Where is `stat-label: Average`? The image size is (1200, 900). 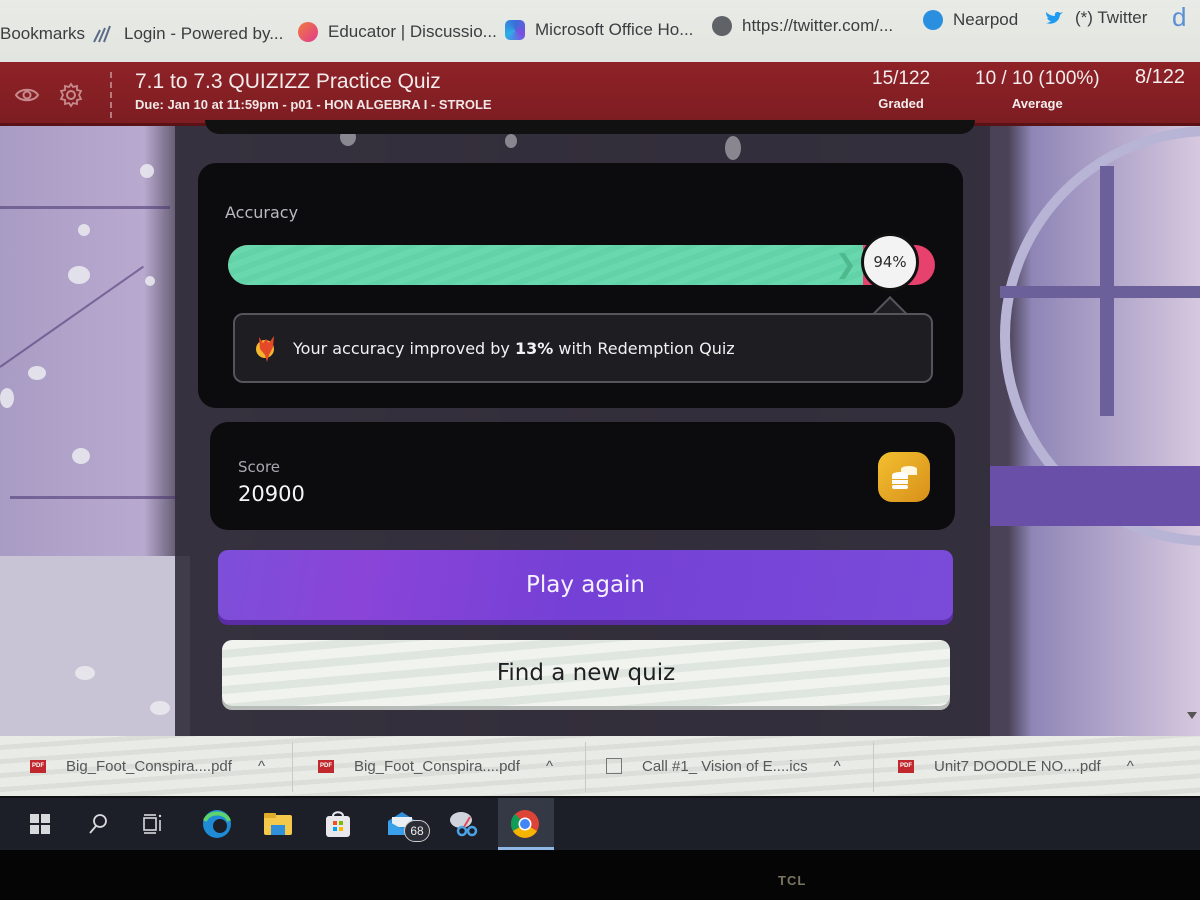 stat-label: Average is located at coordinates (1037, 103).